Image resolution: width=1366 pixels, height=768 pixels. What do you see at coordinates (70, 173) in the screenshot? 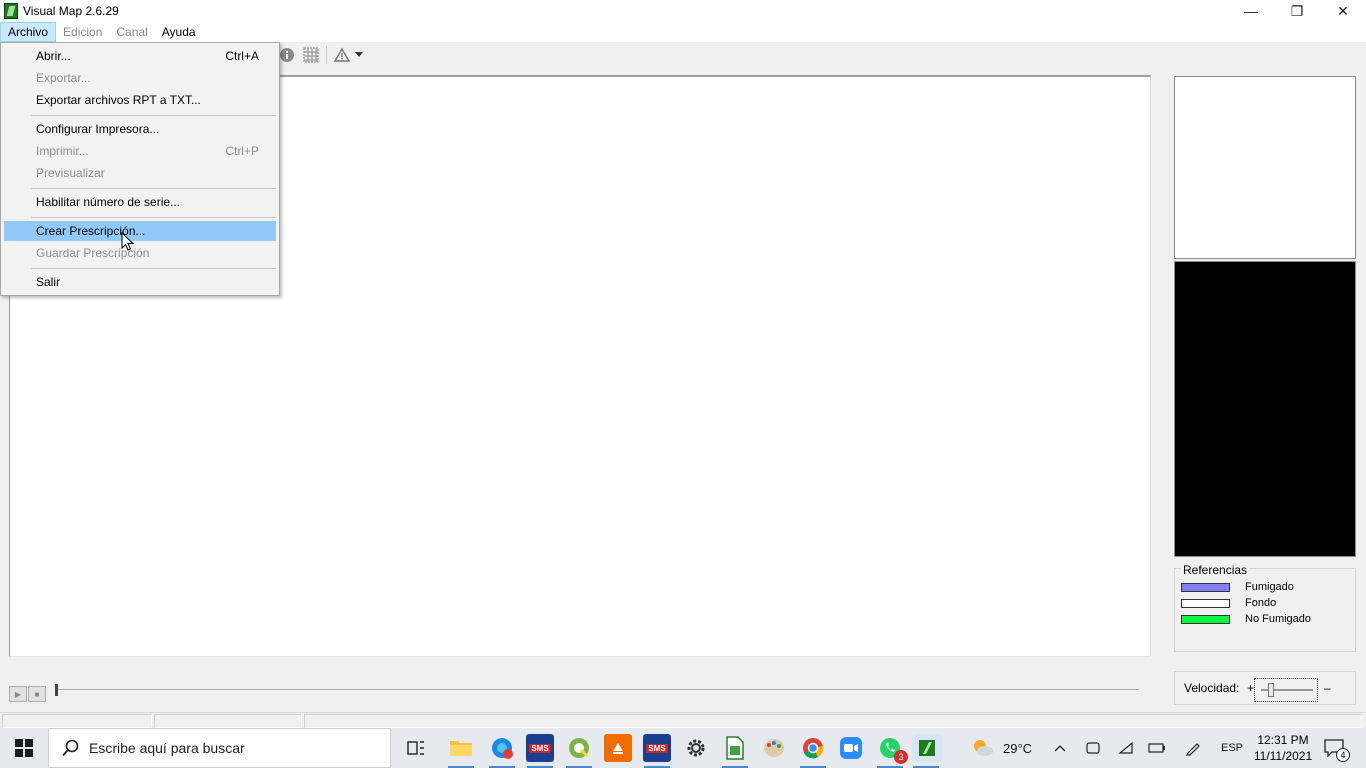
I see `menu-item-label: Previsualizar` at bounding box center [70, 173].